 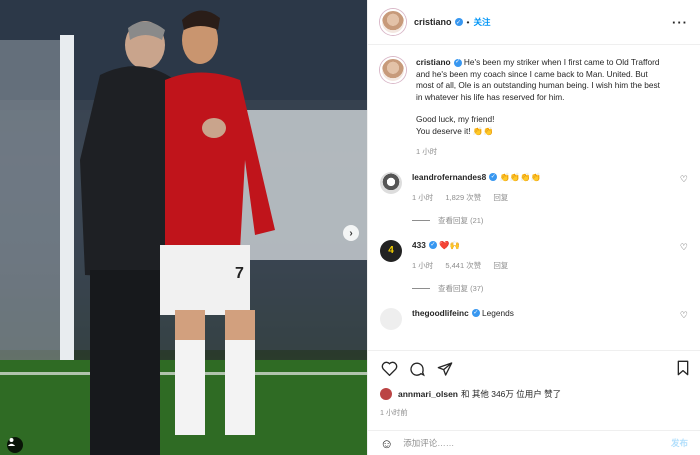 What do you see at coordinates (550, 288) in the screenshot?
I see `view-replies-button: 查看回复 (37)` at bounding box center [550, 288].